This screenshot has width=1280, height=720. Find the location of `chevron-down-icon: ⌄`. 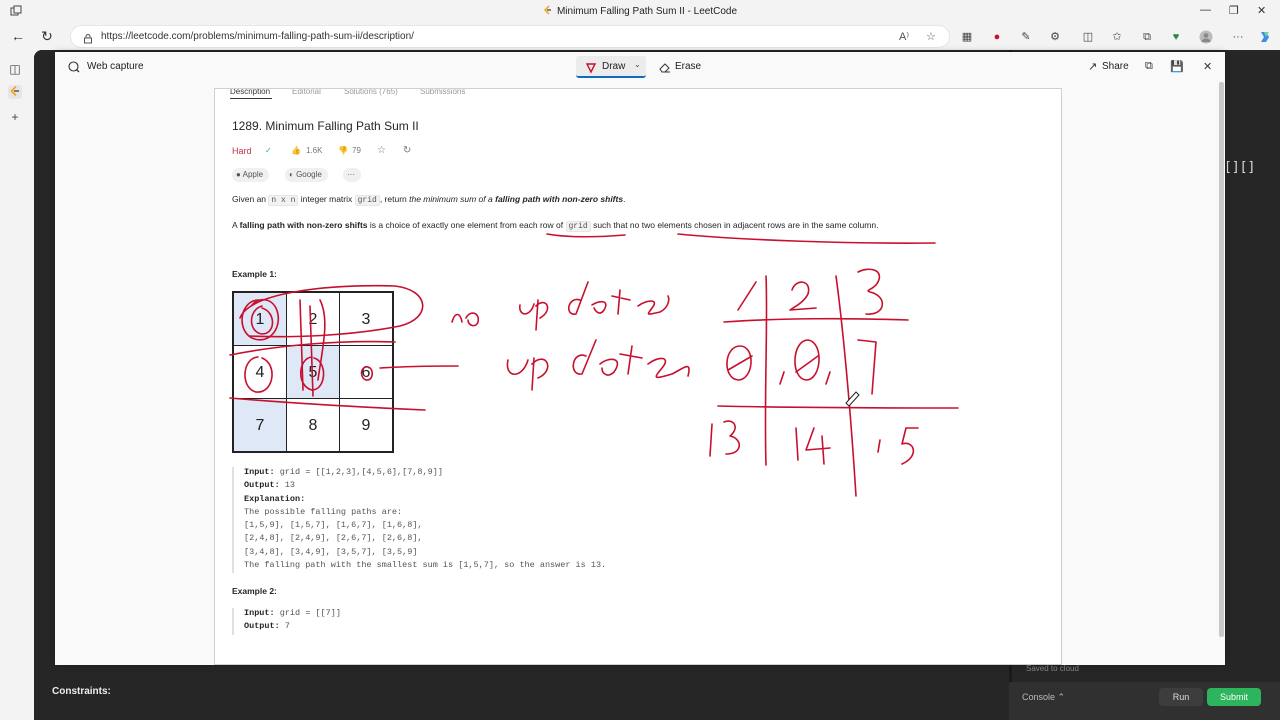

chevron-down-icon: ⌄ is located at coordinates (637, 64).